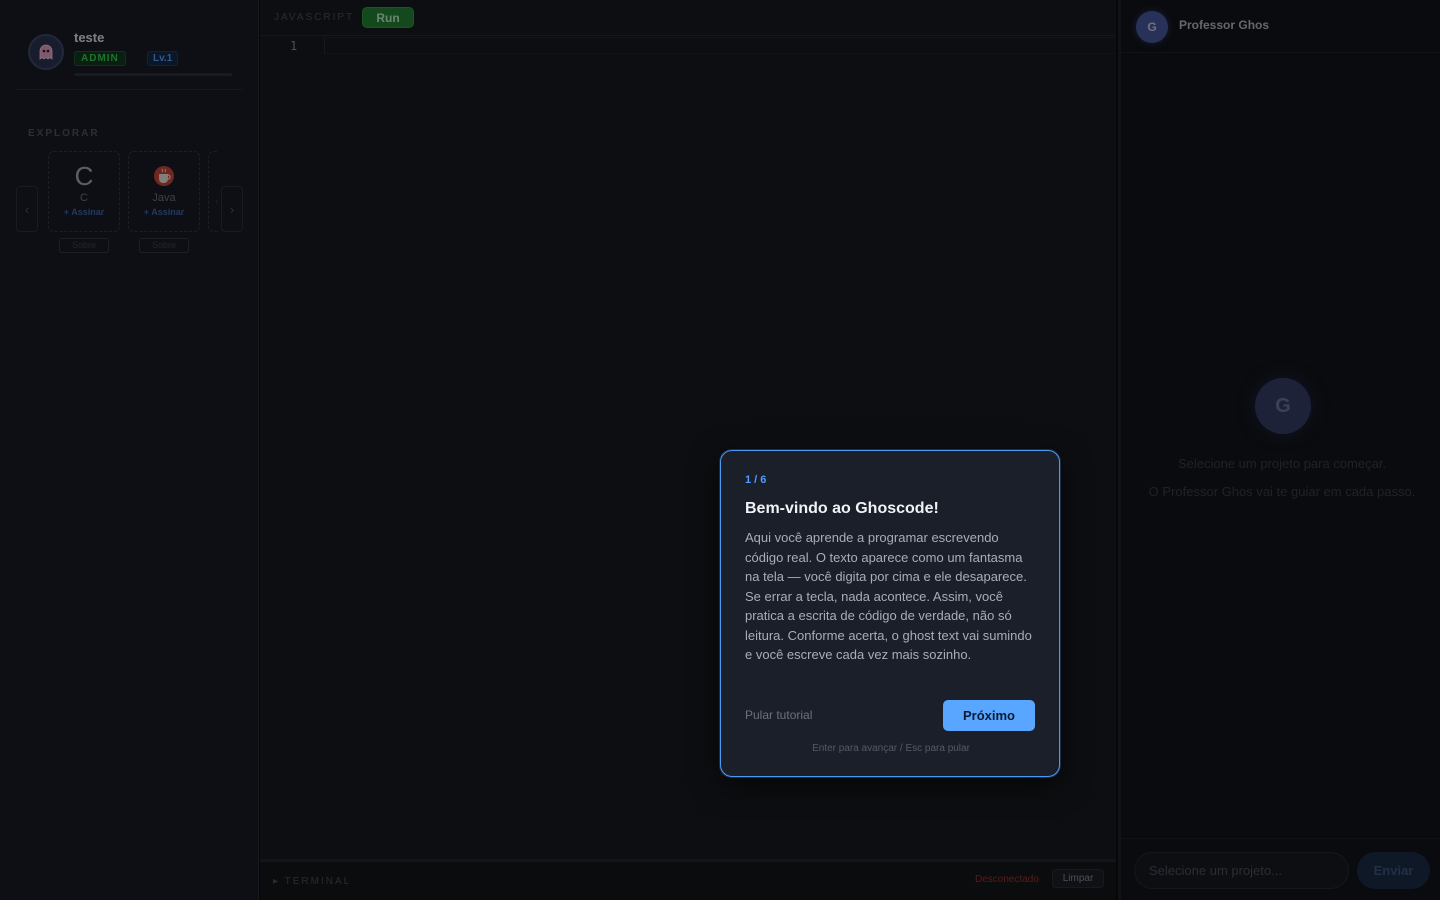  I want to click on skip-tutorial-button: Pular tutorial, so click(778, 715).